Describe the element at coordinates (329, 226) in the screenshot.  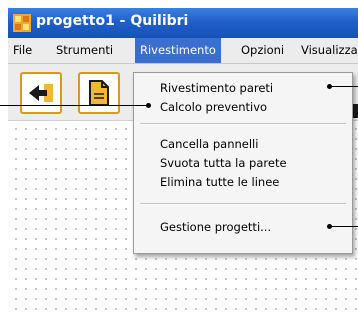
I see `callout-dot-bottom-right` at that location.